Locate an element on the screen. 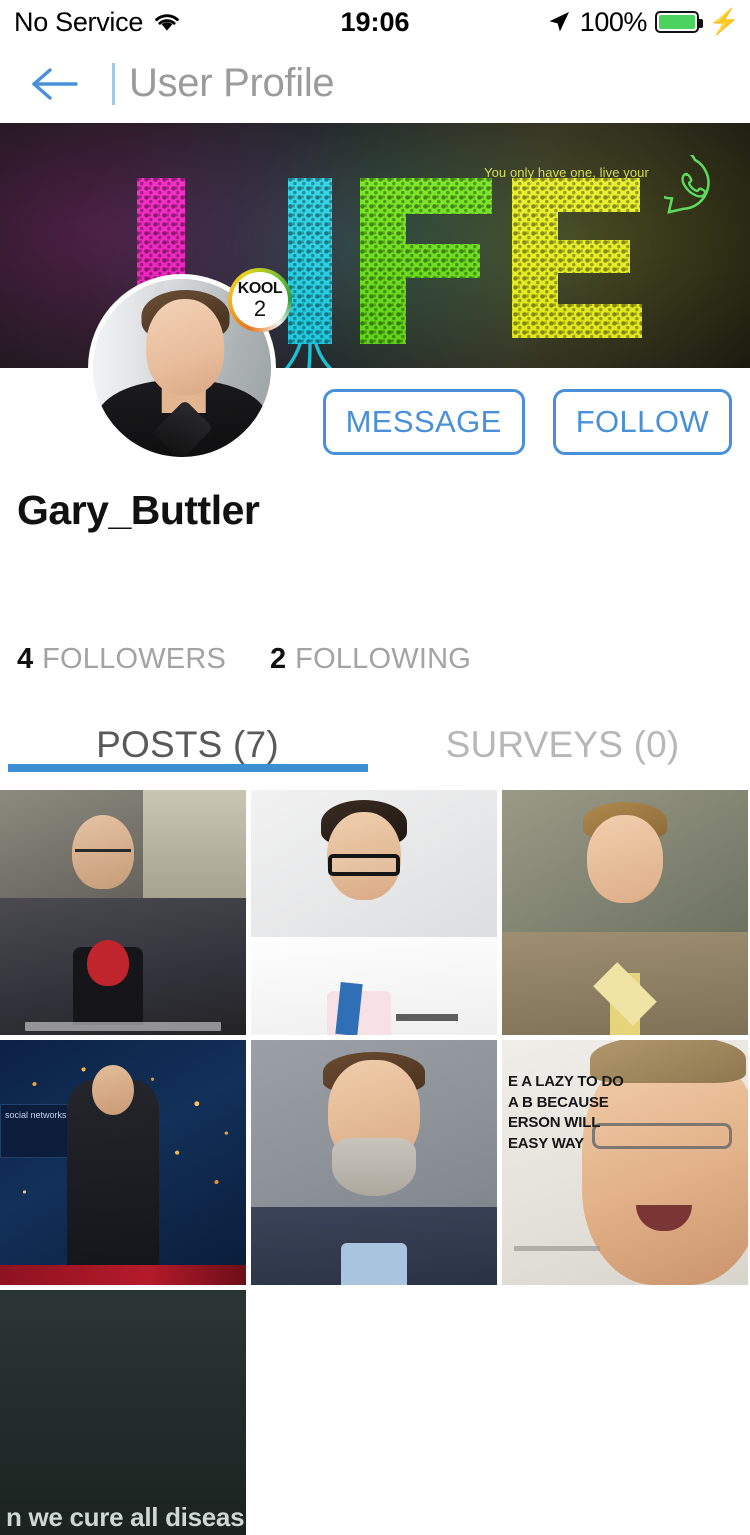 This screenshot has height=1535, width=750. battery-full-icon is located at coordinates (678, 22).